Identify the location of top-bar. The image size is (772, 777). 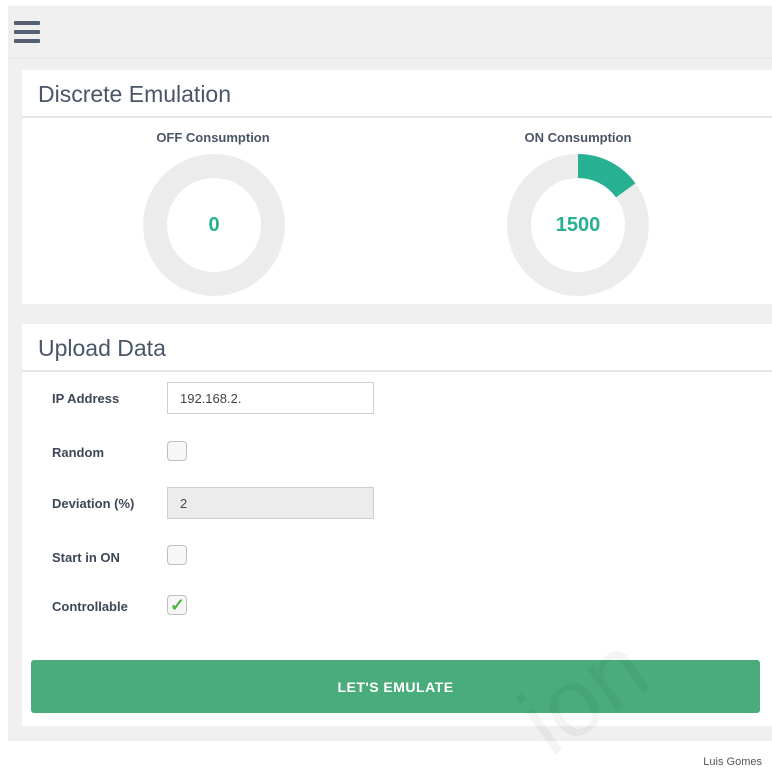
(390, 32).